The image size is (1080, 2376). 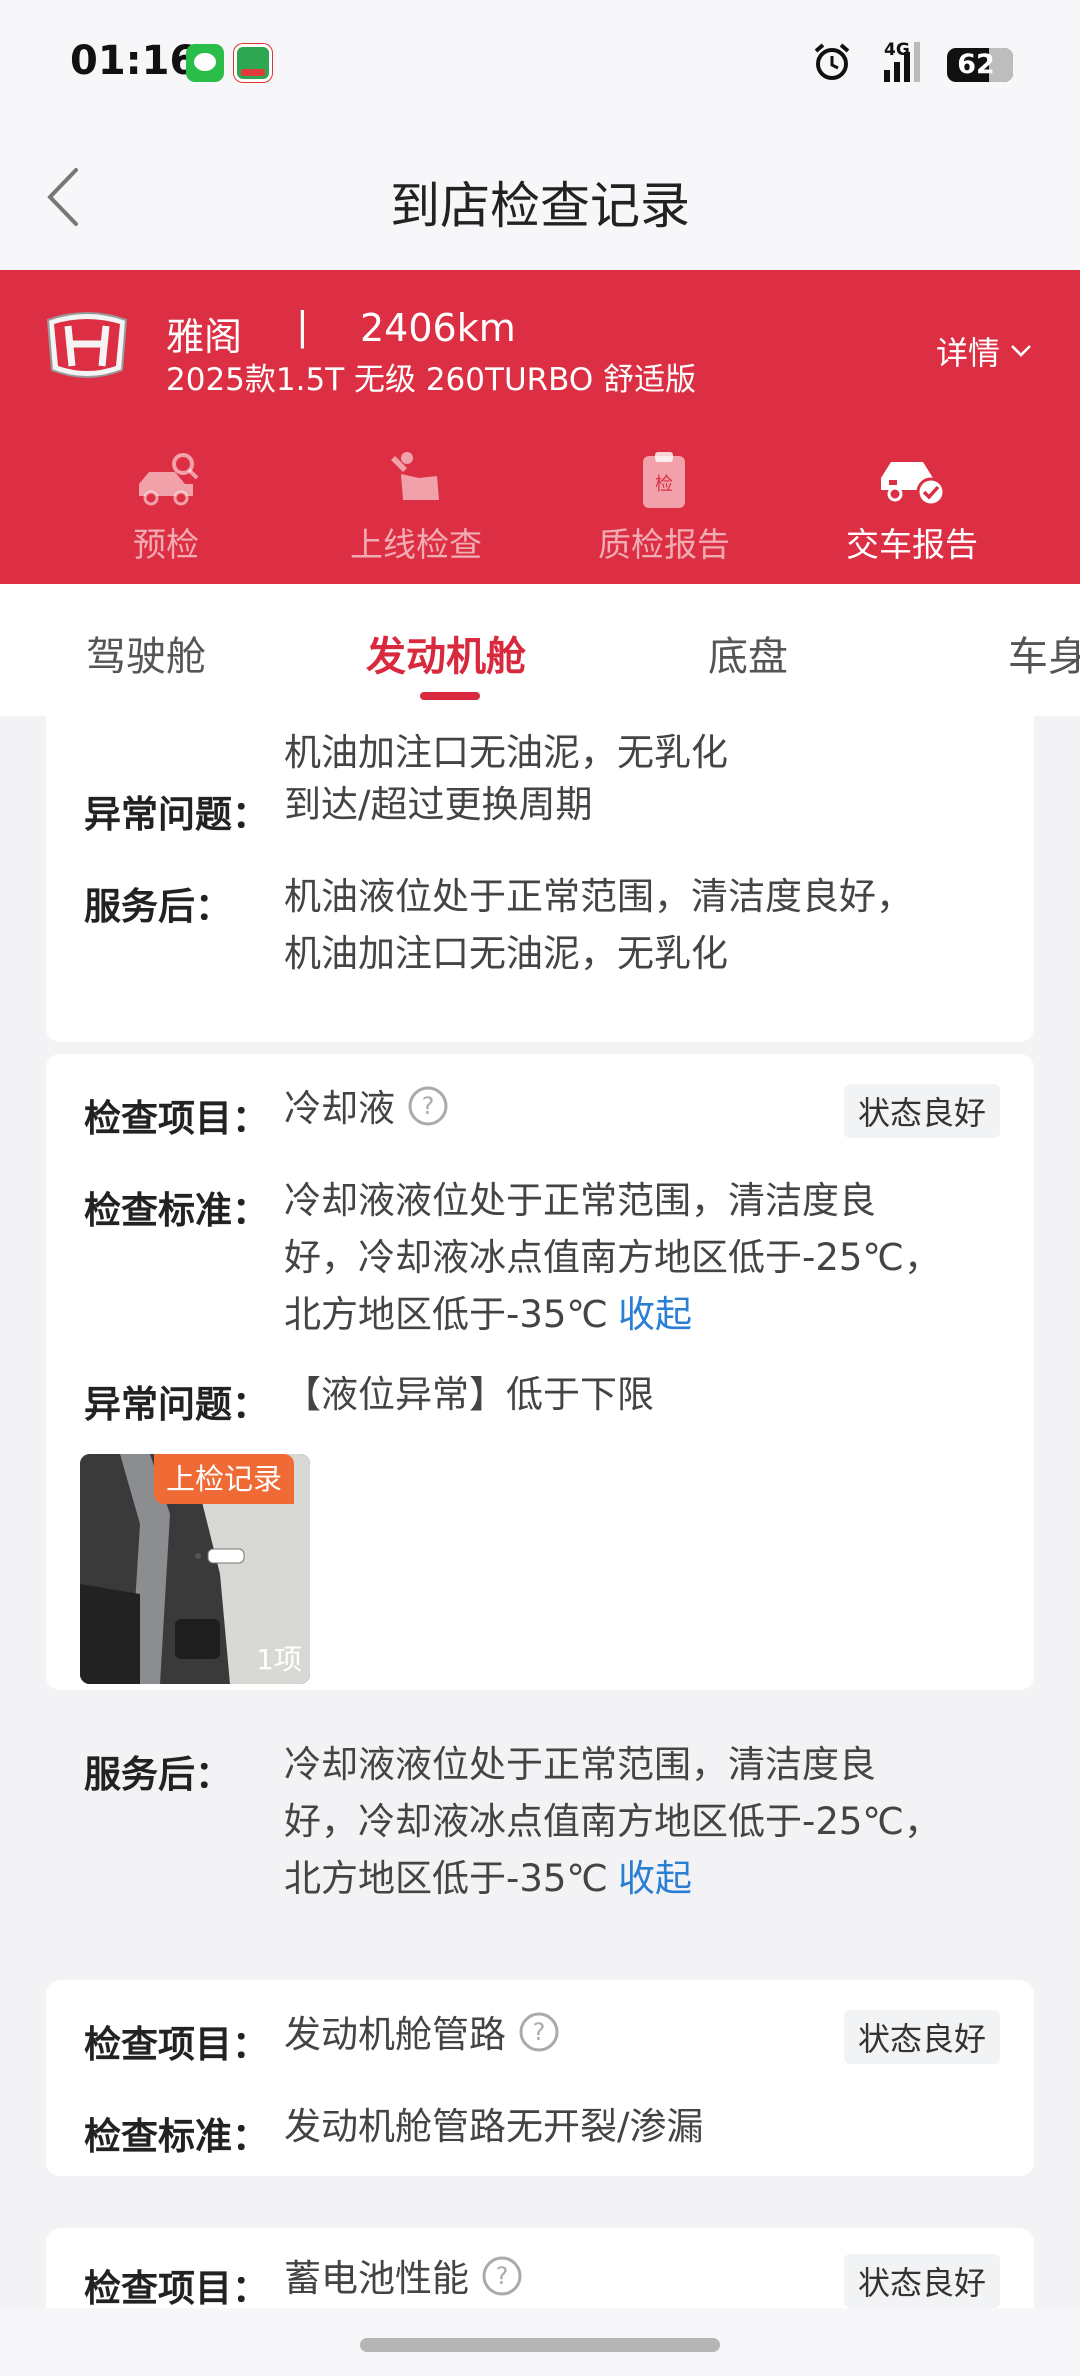 What do you see at coordinates (446, 653) in the screenshot?
I see `tab-engine-bay: 发动机舱` at bounding box center [446, 653].